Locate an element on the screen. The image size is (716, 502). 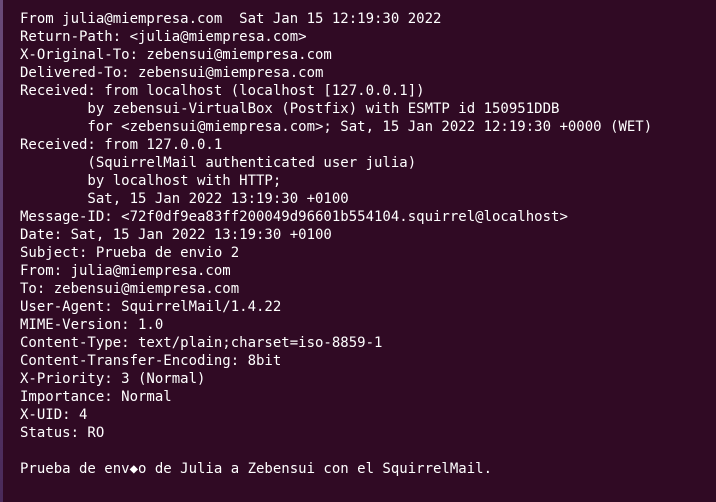
header-importance: Importance: Normal is located at coordinates (96, 397).